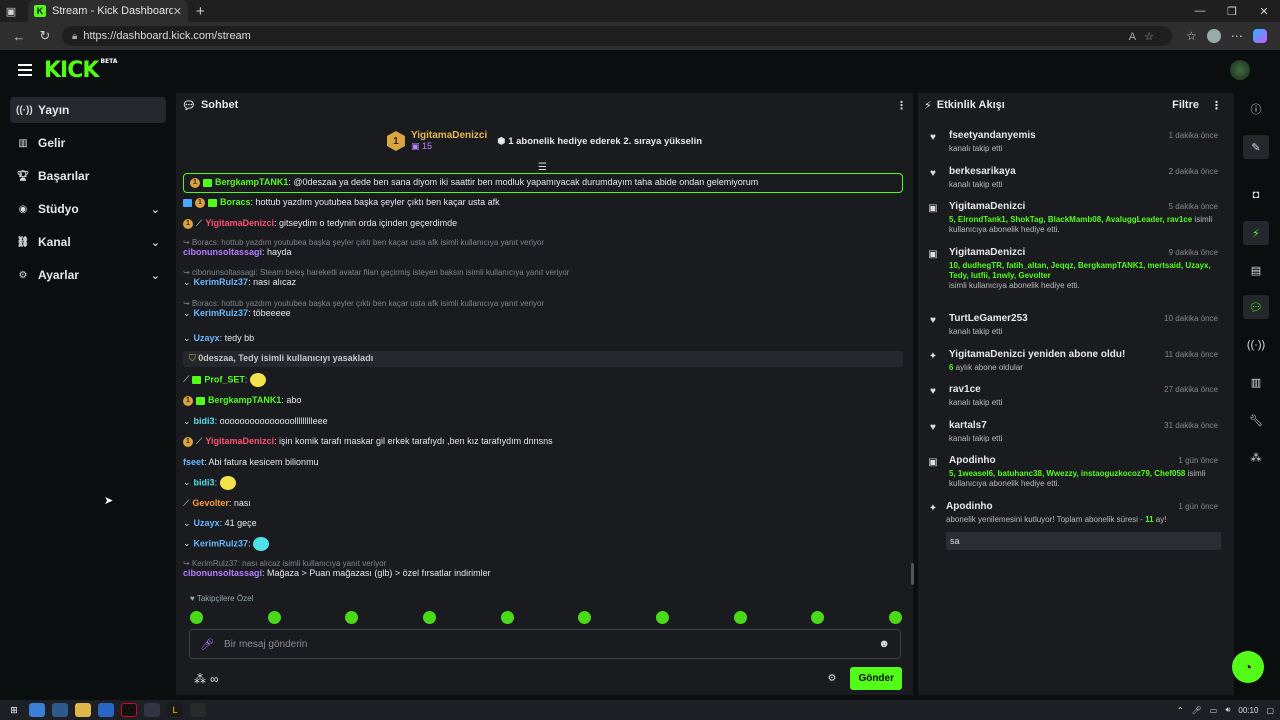 The height and width of the screenshot is (720, 1280). I want to click on close-window-icon: ✕, so click(1264, 11).